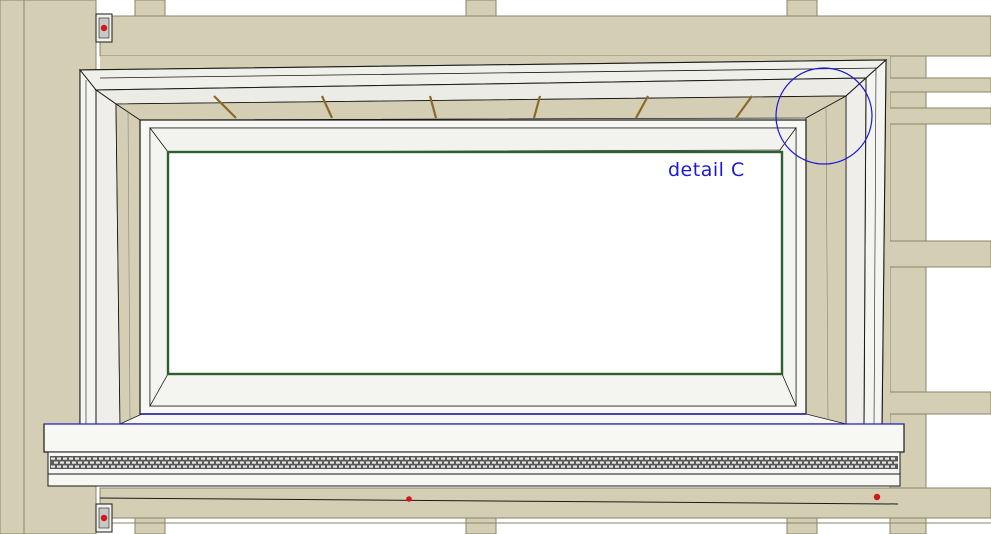 The width and height of the screenshot is (991, 534). What do you see at coordinates (545, 503) in the screenshot?
I see `sill-plate` at bounding box center [545, 503].